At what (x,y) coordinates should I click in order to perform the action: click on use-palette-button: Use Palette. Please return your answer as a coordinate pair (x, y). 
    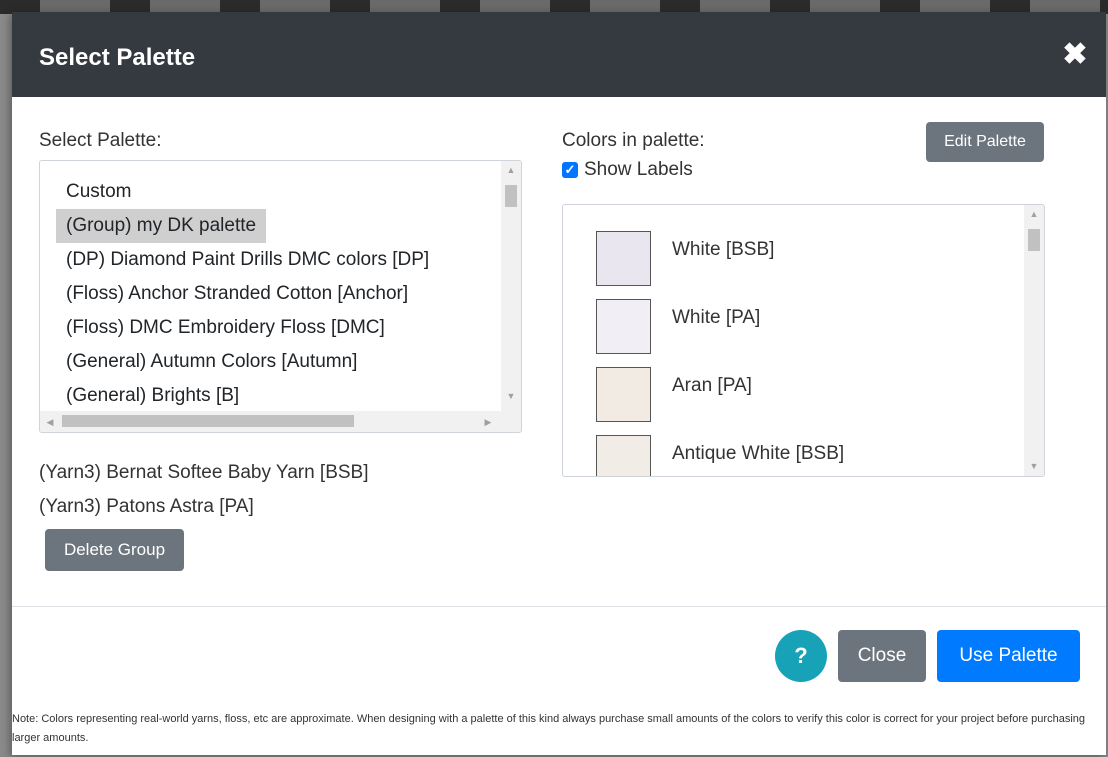
    Looking at the image, I should click on (1008, 656).